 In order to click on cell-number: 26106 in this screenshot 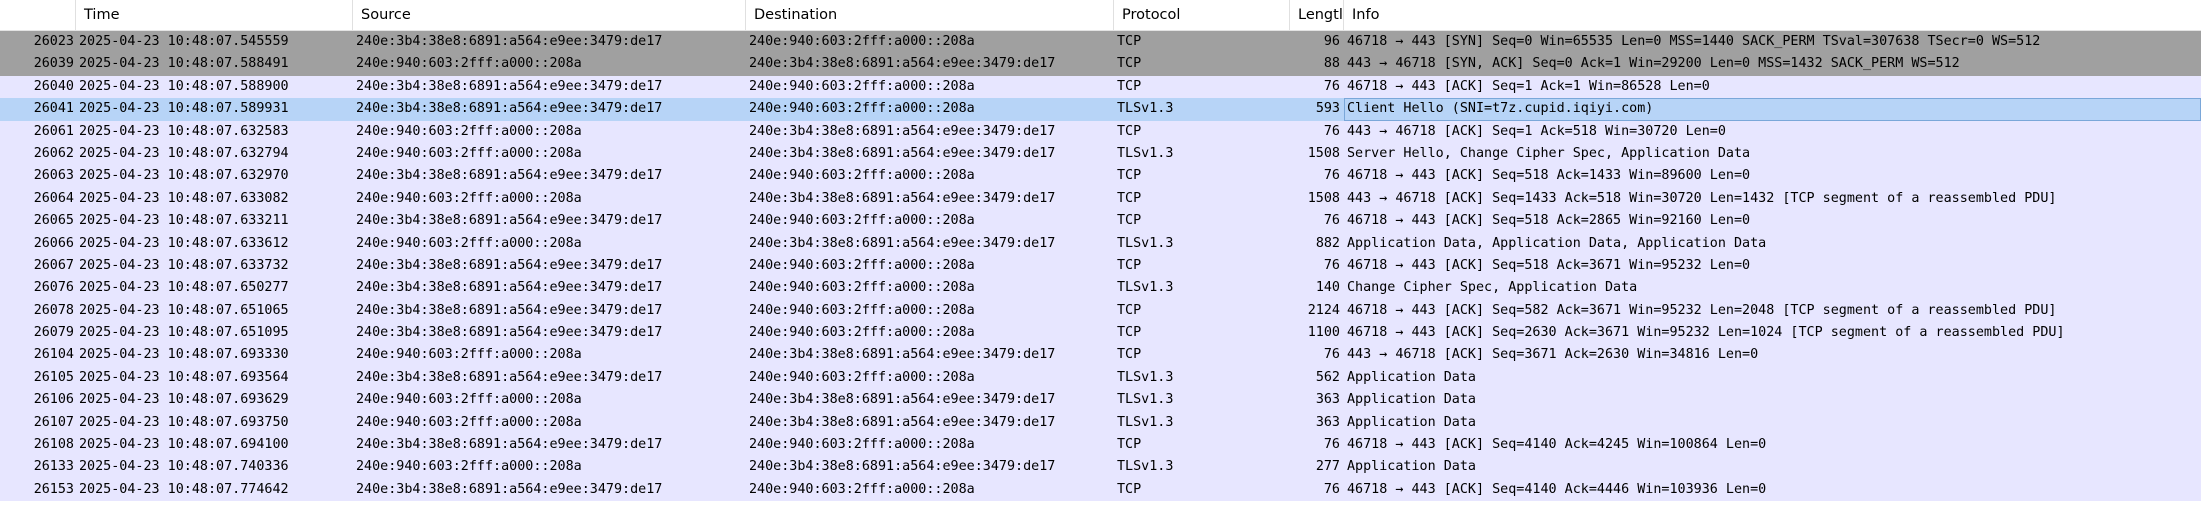, I will do `click(53, 400)`.